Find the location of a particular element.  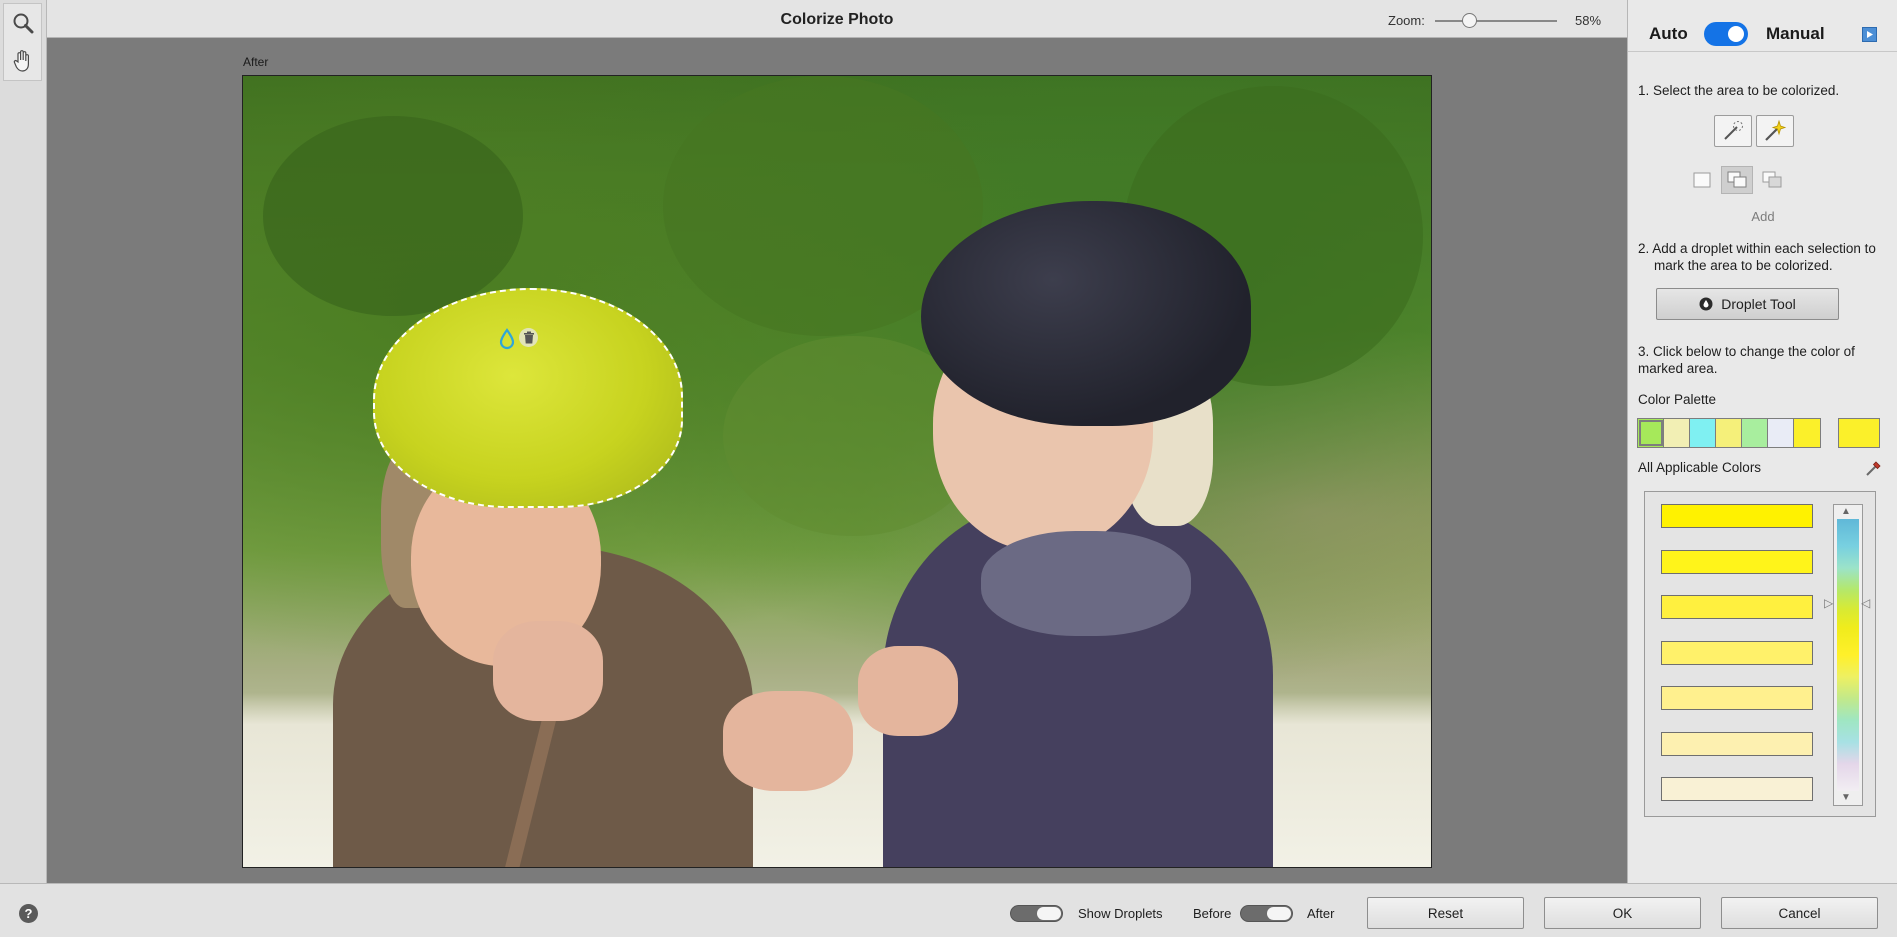

step-3-line-1: 3. Click below to change the color of is located at coordinates (1746, 351).